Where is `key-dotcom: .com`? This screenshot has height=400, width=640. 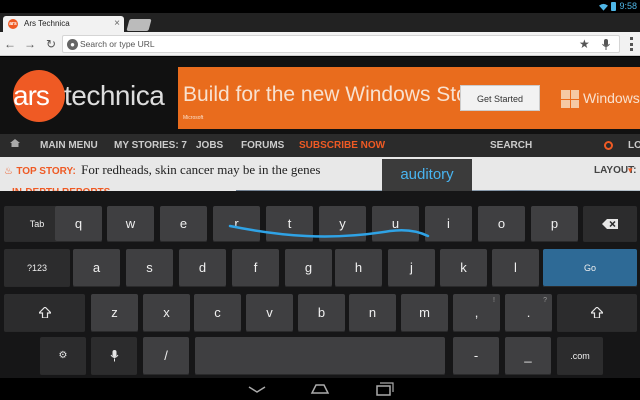
key-dotcom: .com is located at coordinates (580, 356).